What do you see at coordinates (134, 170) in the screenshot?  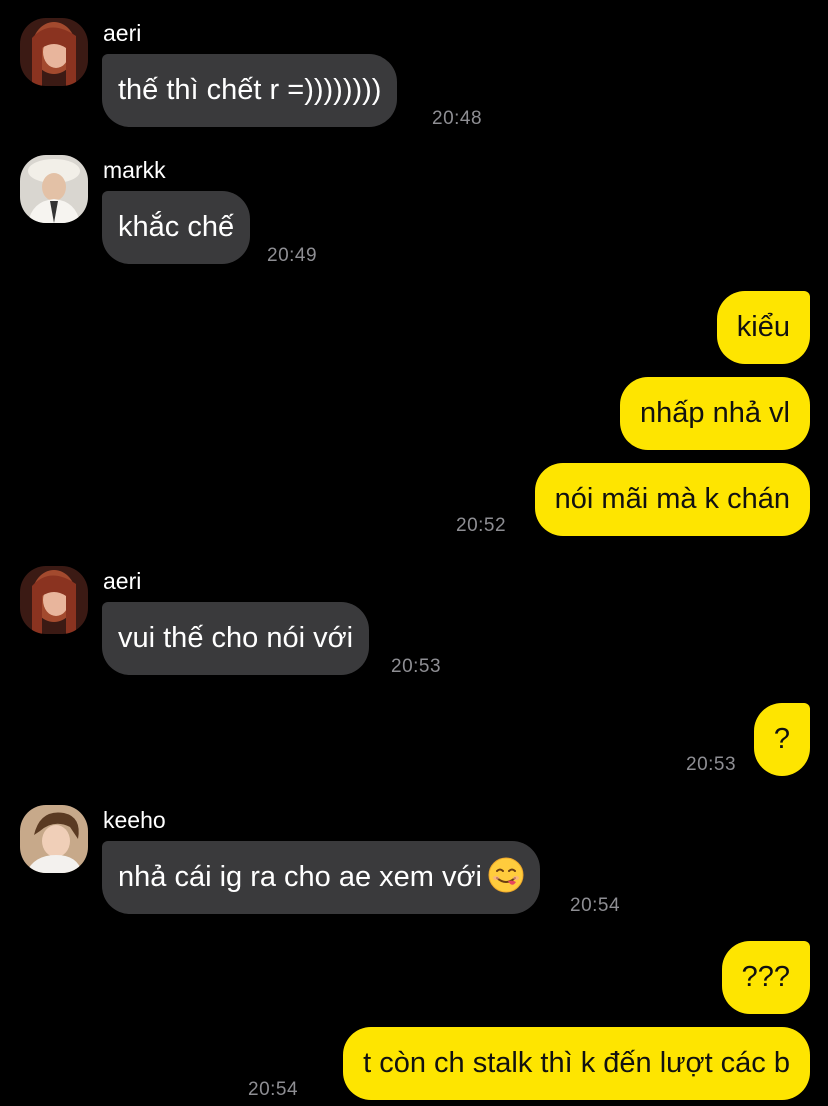 I see `sender-name: markk` at bounding box center [134, 170].